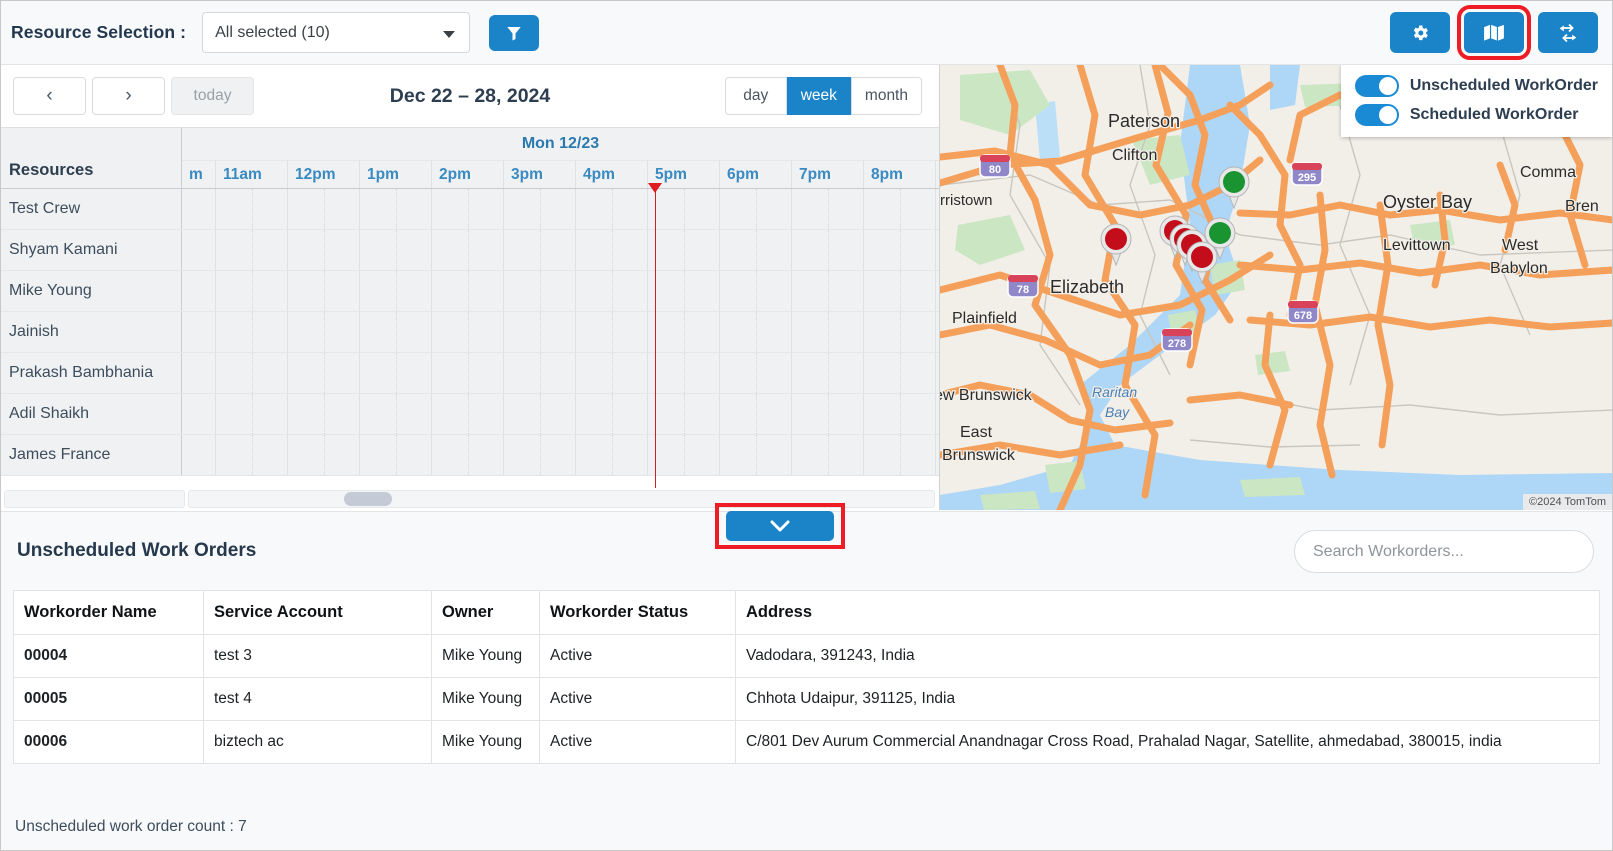 The width and height of the screenshot is (1613, 851). I want to click on next-period-button: ›, so click(128, 96).